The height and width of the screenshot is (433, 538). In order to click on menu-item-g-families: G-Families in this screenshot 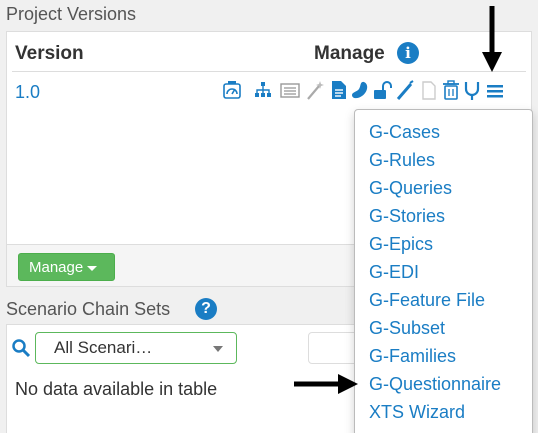, I will do `click(412, 356)`.